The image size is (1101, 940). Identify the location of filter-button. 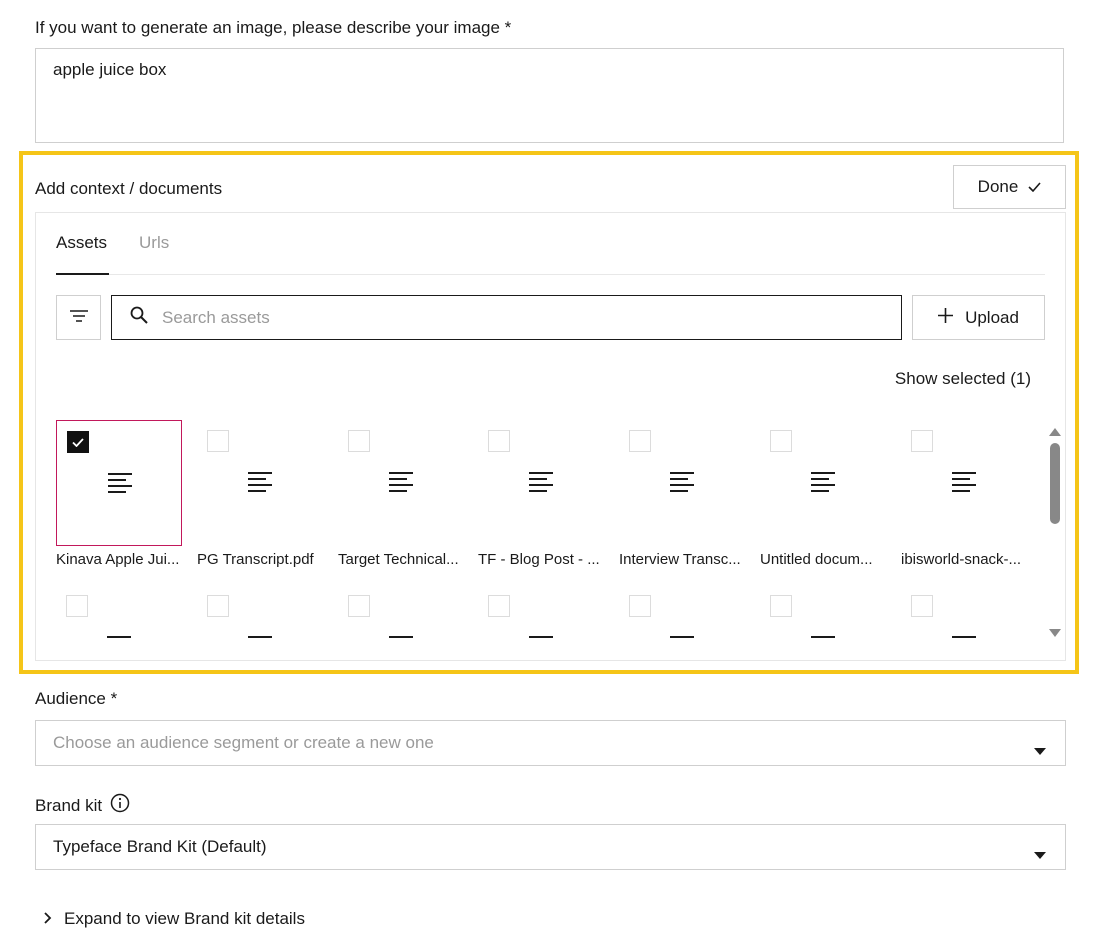
(78, 317).